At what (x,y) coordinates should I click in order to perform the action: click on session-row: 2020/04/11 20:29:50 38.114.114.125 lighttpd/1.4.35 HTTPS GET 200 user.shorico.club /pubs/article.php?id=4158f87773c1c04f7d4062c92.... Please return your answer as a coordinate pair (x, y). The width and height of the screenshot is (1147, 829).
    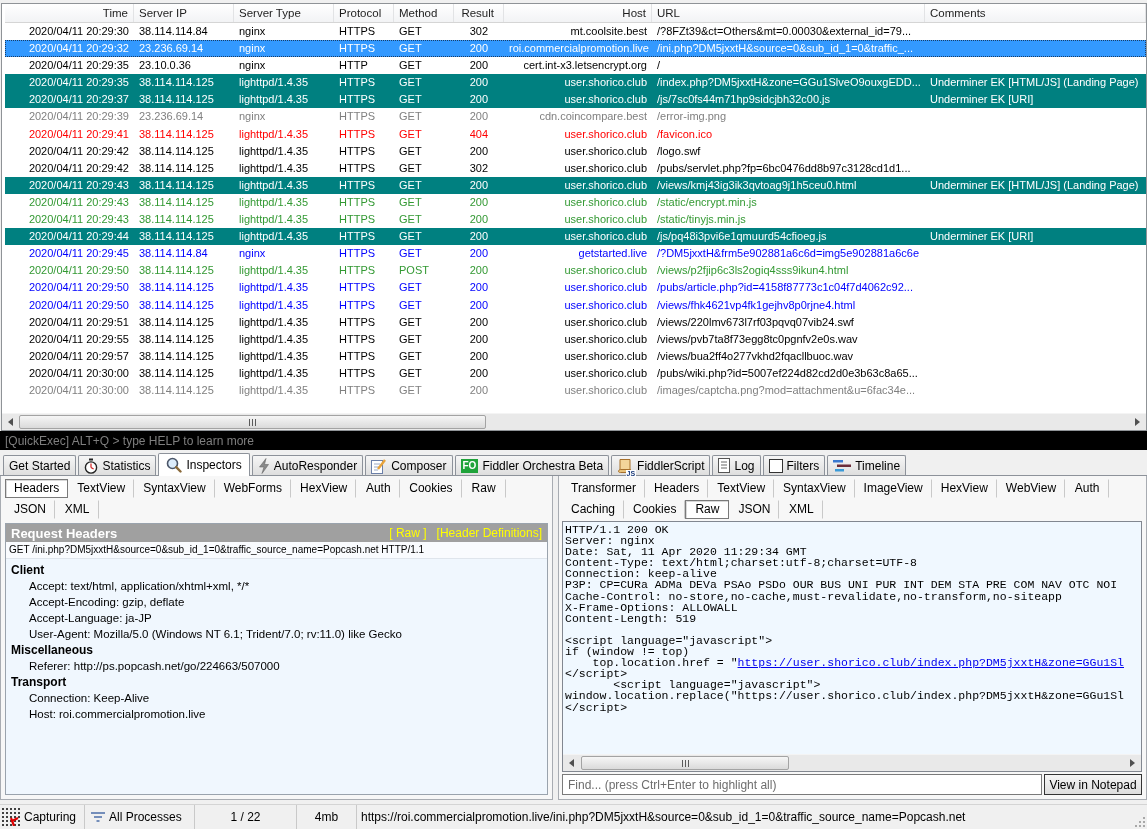
    Looking at the image, I should click on (575, 288).